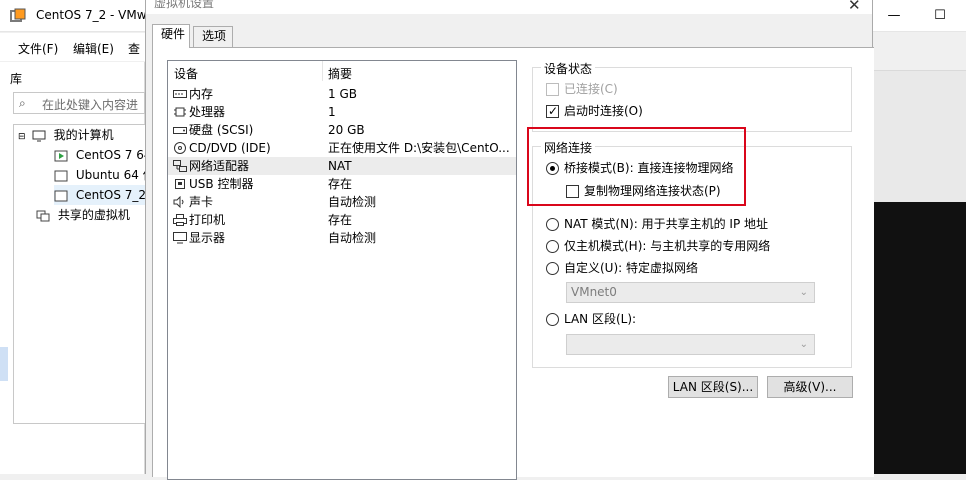 The height and width of the screenshot is (480, 966). What do you see at coordinates (230, 148) in the screenshot?
I see `device-name: CD/DVD (IDE)` at bounding box center [230, 148].